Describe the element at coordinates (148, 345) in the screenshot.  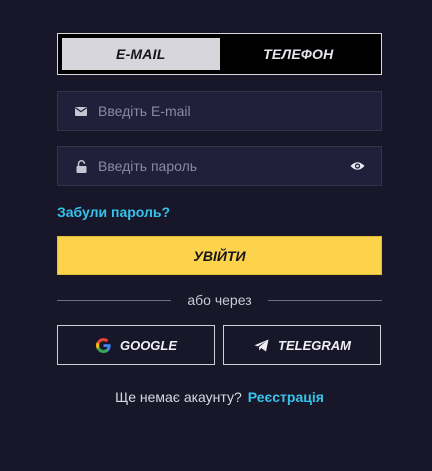
I see `google-label: GOOGLE` at that location.